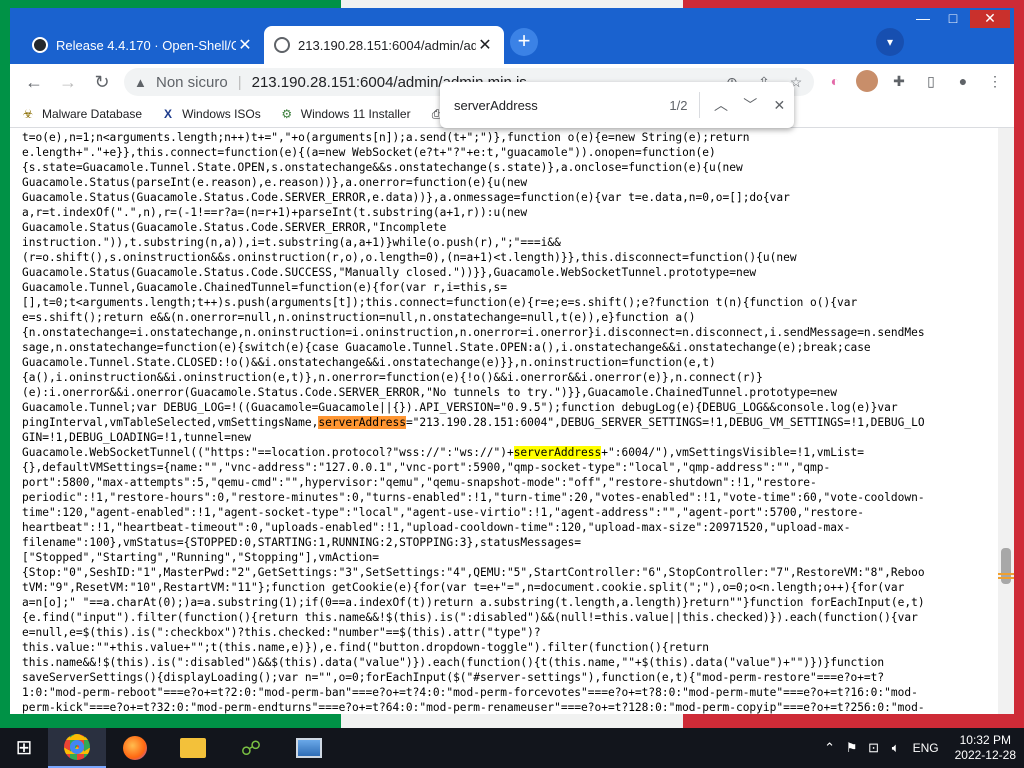 The image size is (1024, 768). I want to click on side-panel-icon: ▯, so click(931, 81).